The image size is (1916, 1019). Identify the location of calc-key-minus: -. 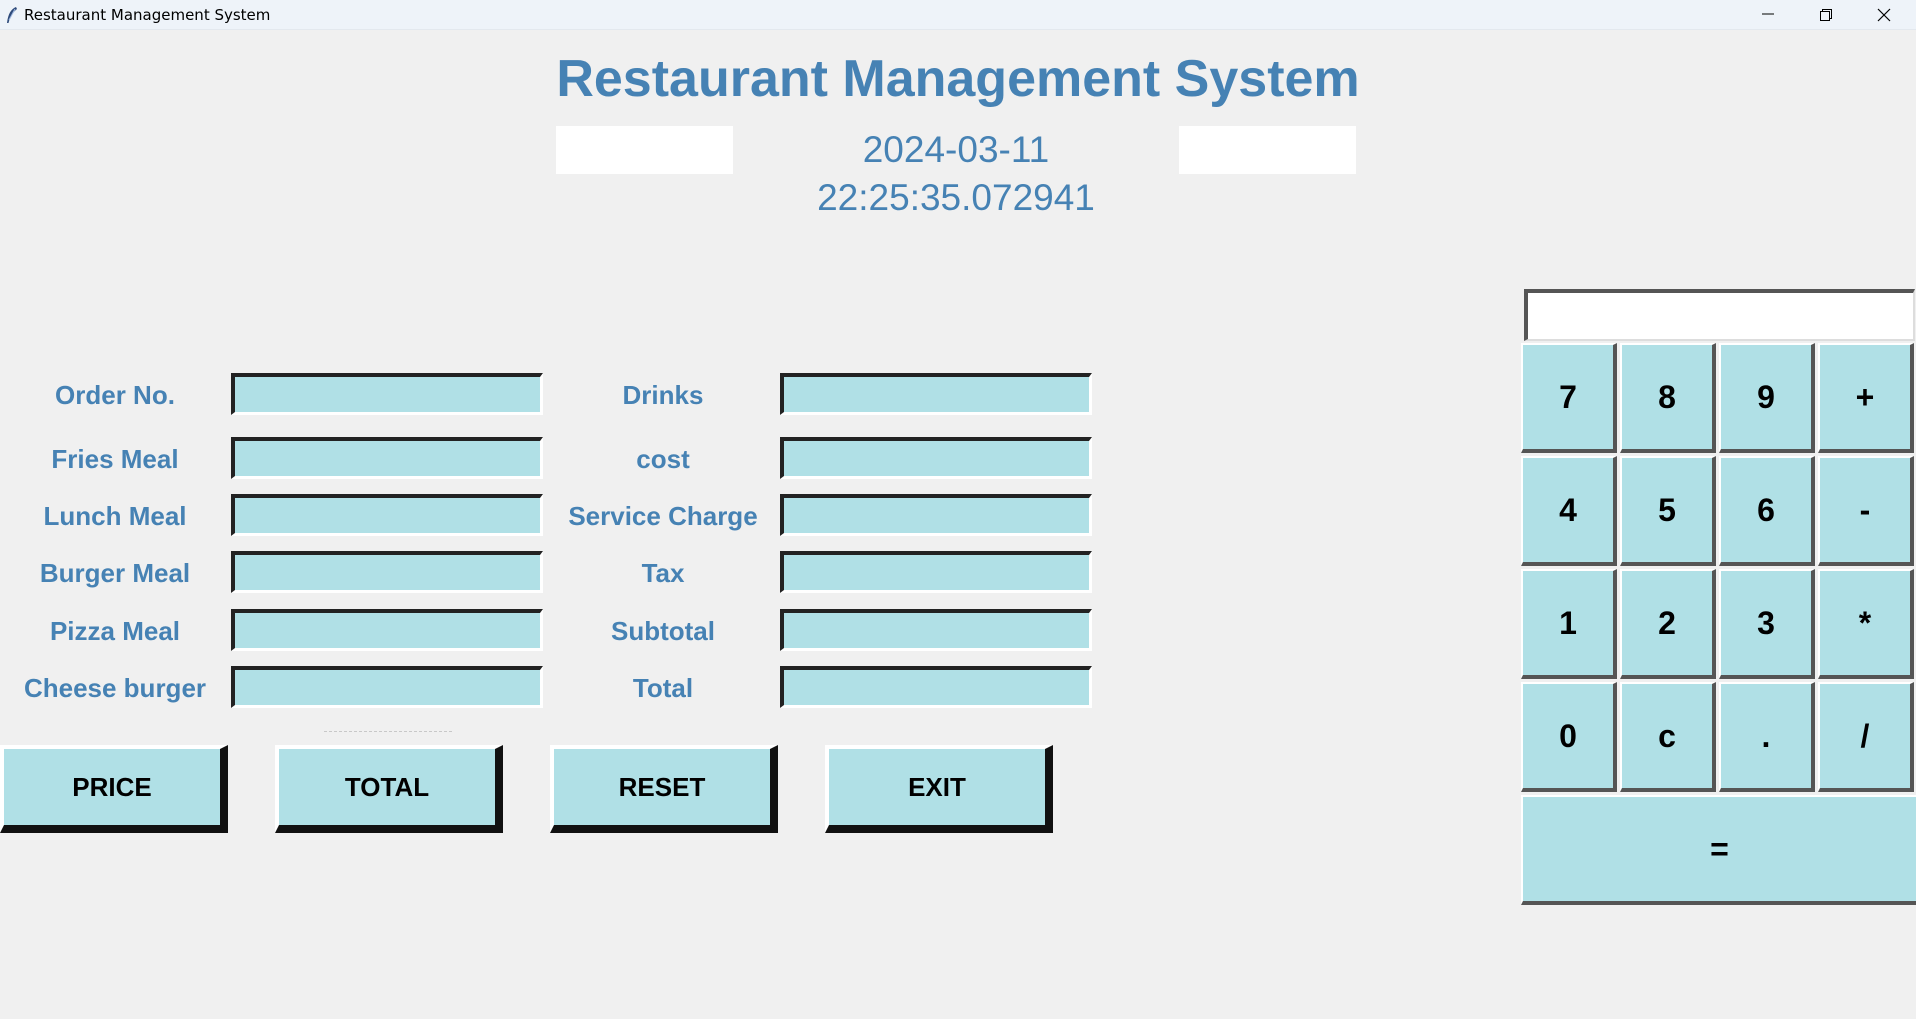
(1866, 511).